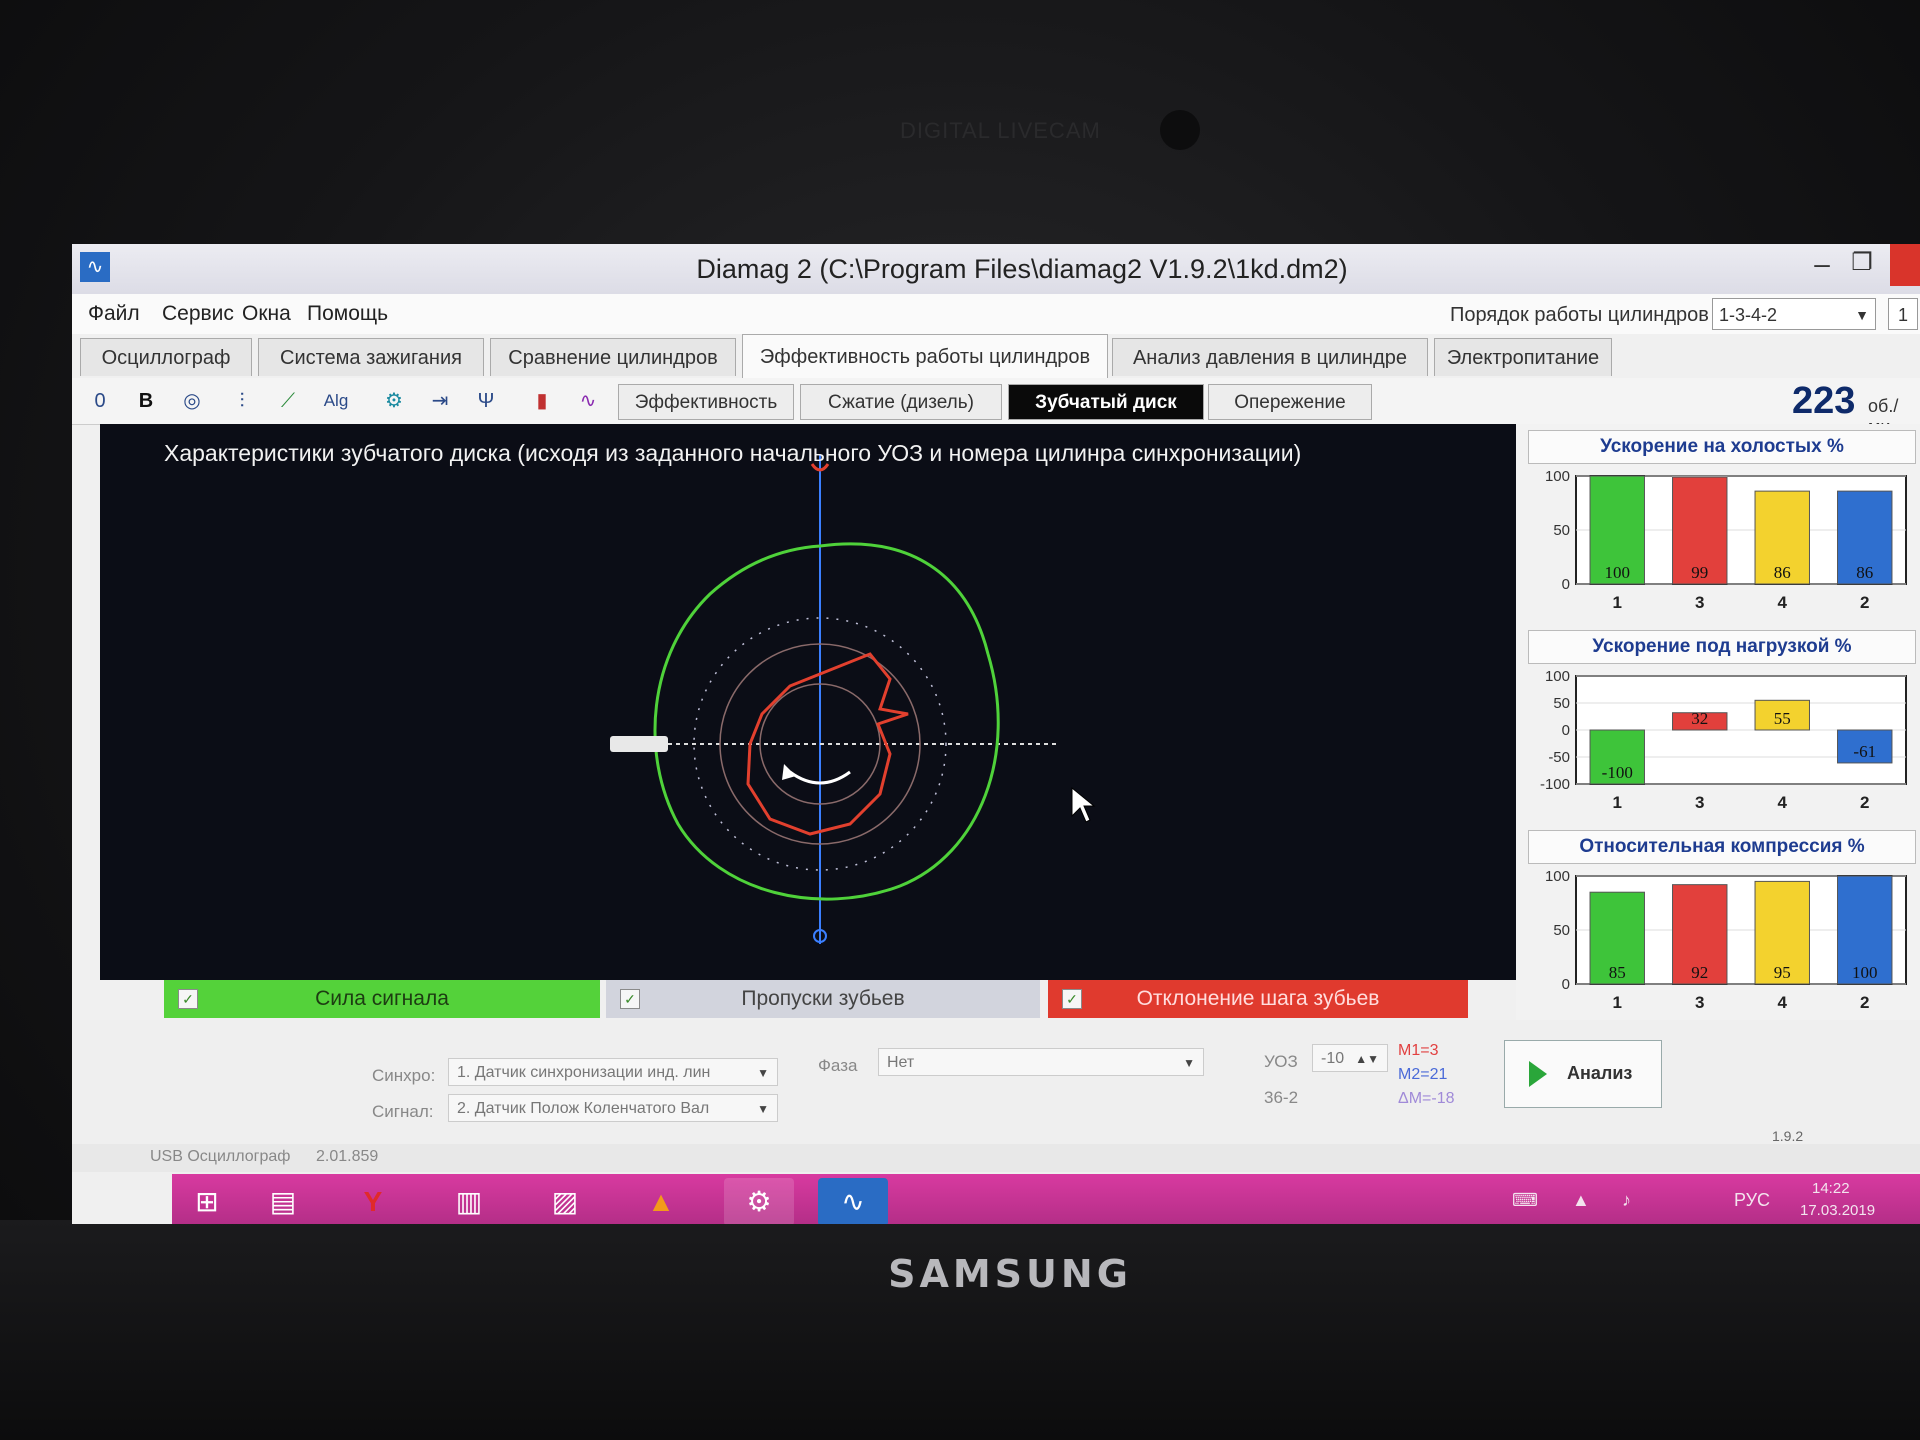  Describe the element at coordinates (1418, 1050) in the screenshot. I see `m1-value: М1=3` at that location.